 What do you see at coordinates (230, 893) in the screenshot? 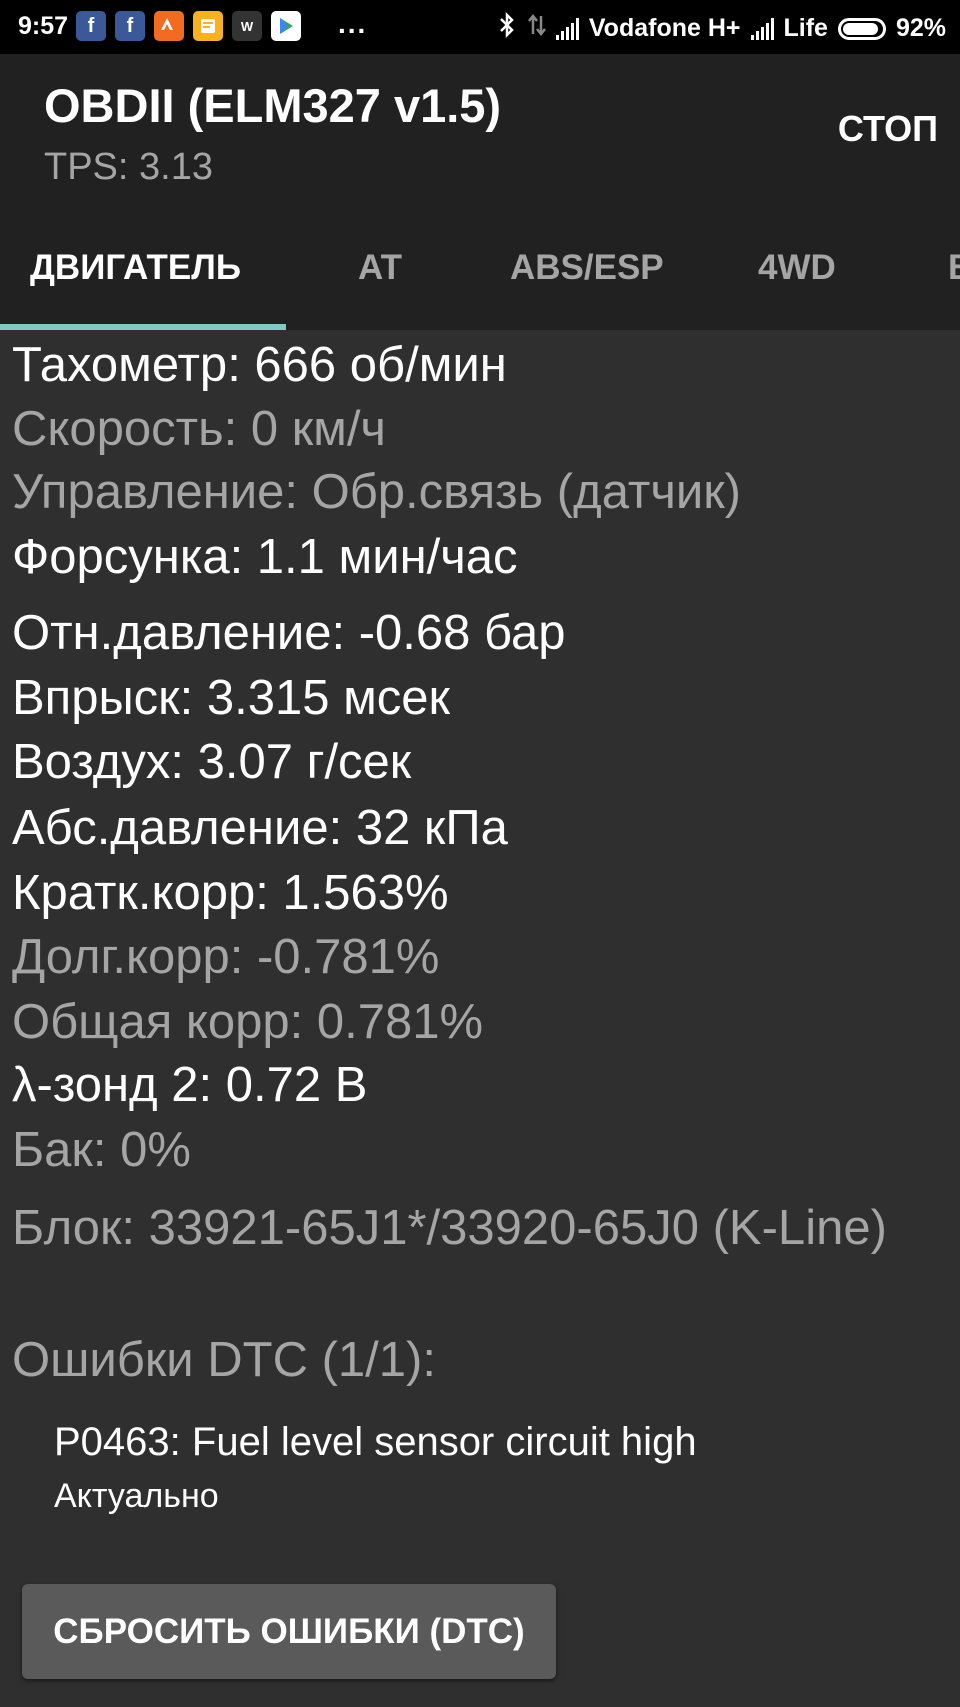
I see `param-short-trim: Кратк.корр: 1.563%` at bounding box center [230, 893].